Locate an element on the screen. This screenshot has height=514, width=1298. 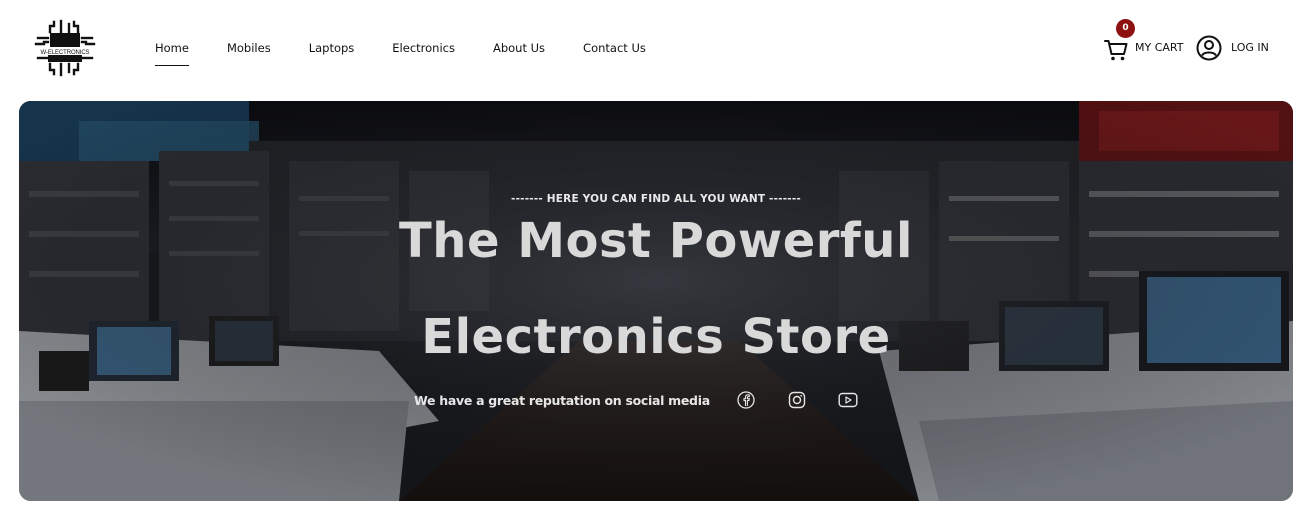
nav-laptops: Laptops is located at coordinates (332, 48).